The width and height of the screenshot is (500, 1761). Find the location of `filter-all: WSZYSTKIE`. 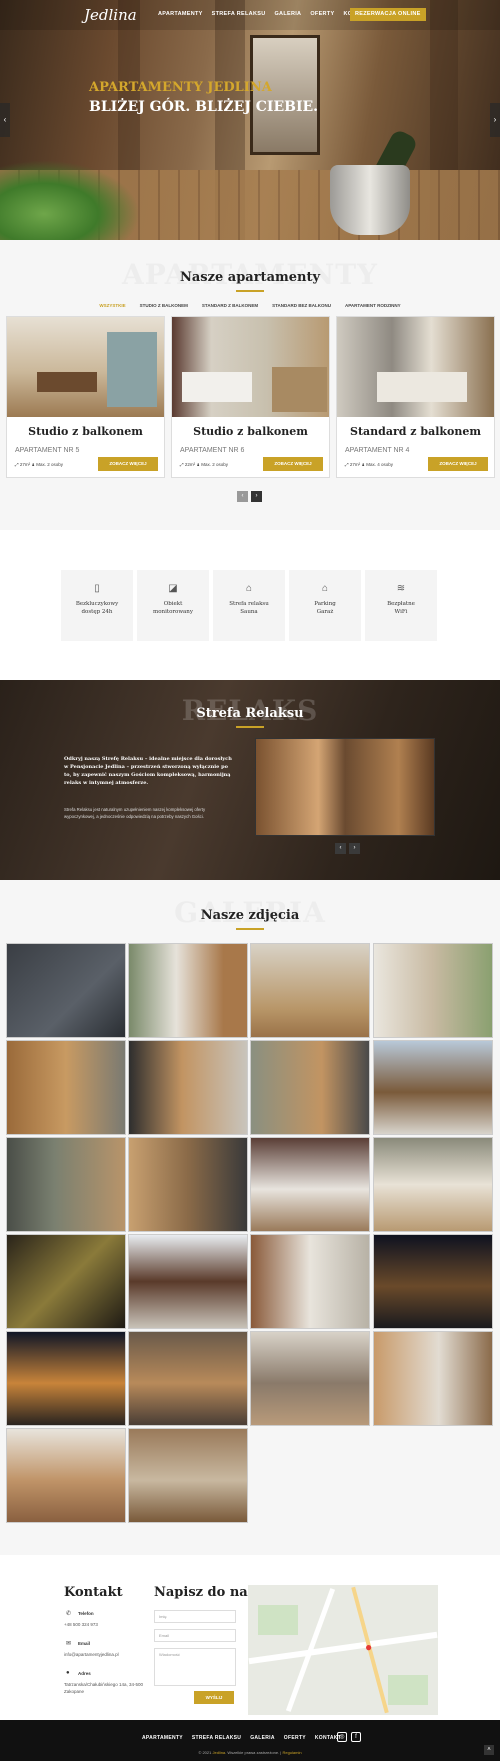

filter-all: WSZYSTKIE is located at coordinates (112, 305).